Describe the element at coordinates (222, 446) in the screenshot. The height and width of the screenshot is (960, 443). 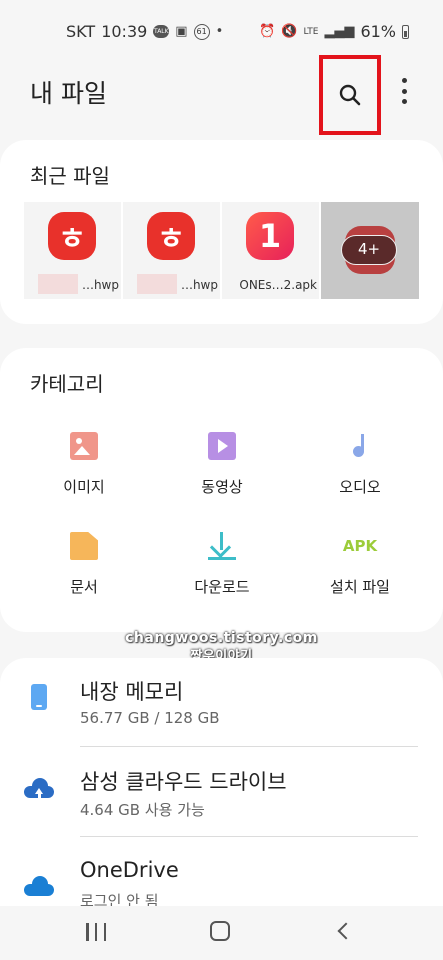
I see `video-icon` at that location.